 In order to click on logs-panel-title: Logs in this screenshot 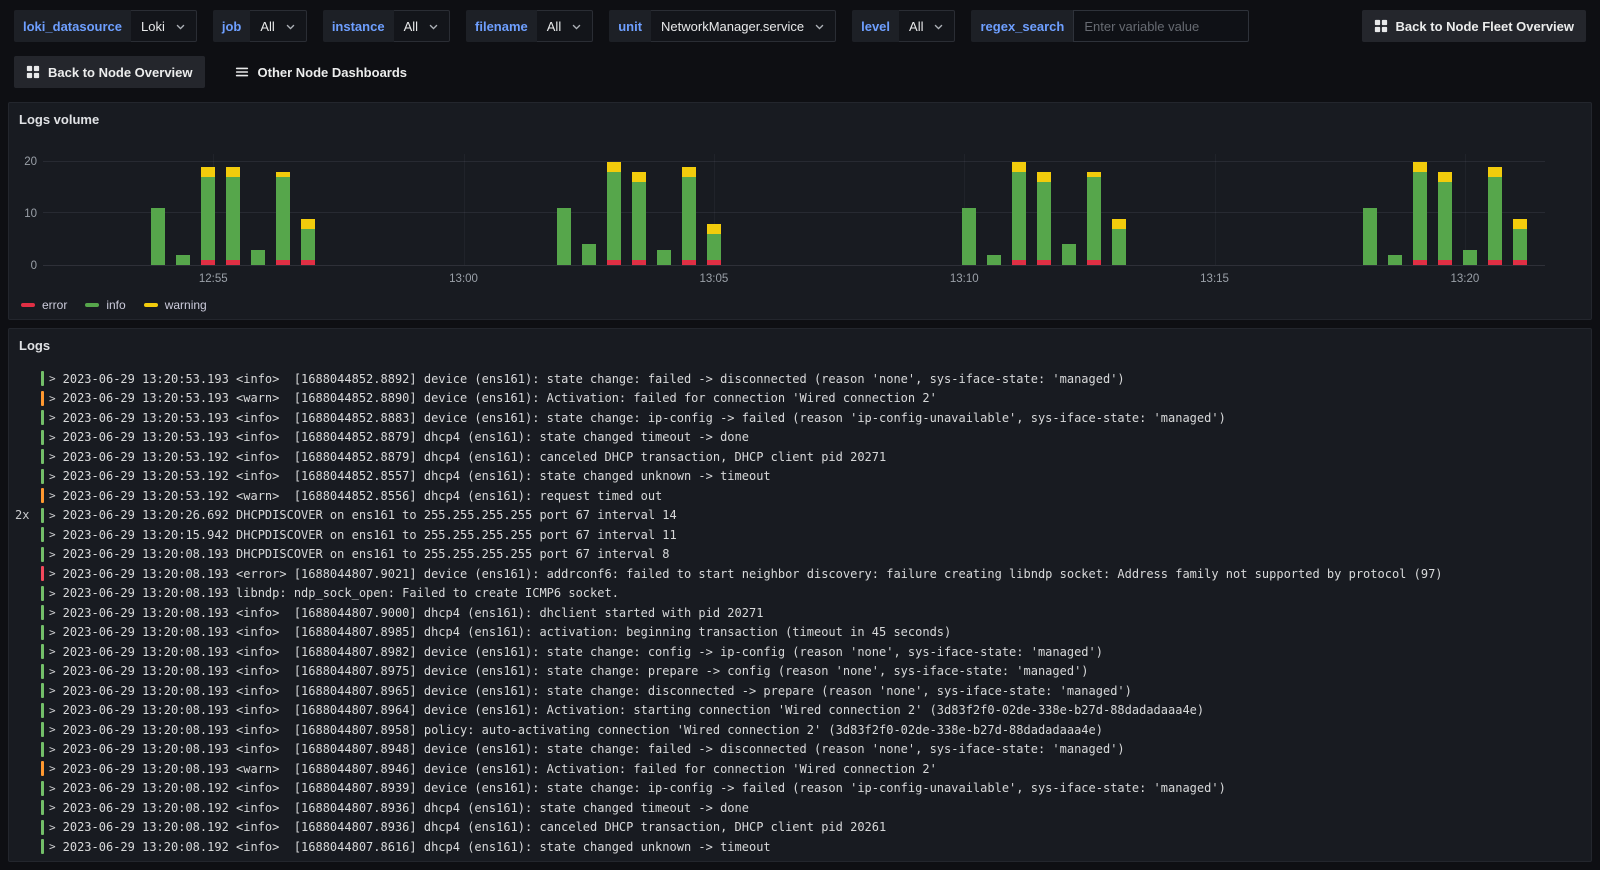, I will do `click(34, 345)`.